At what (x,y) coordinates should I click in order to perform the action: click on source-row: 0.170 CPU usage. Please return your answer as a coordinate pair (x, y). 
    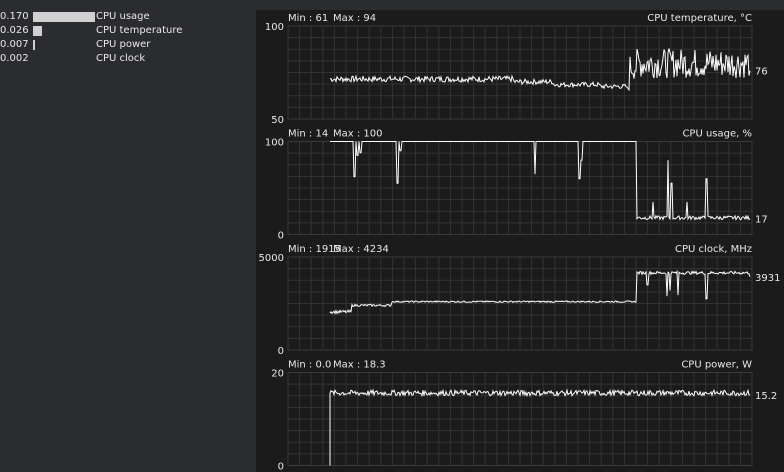
    Looking at the image, I should click on (128, 17).